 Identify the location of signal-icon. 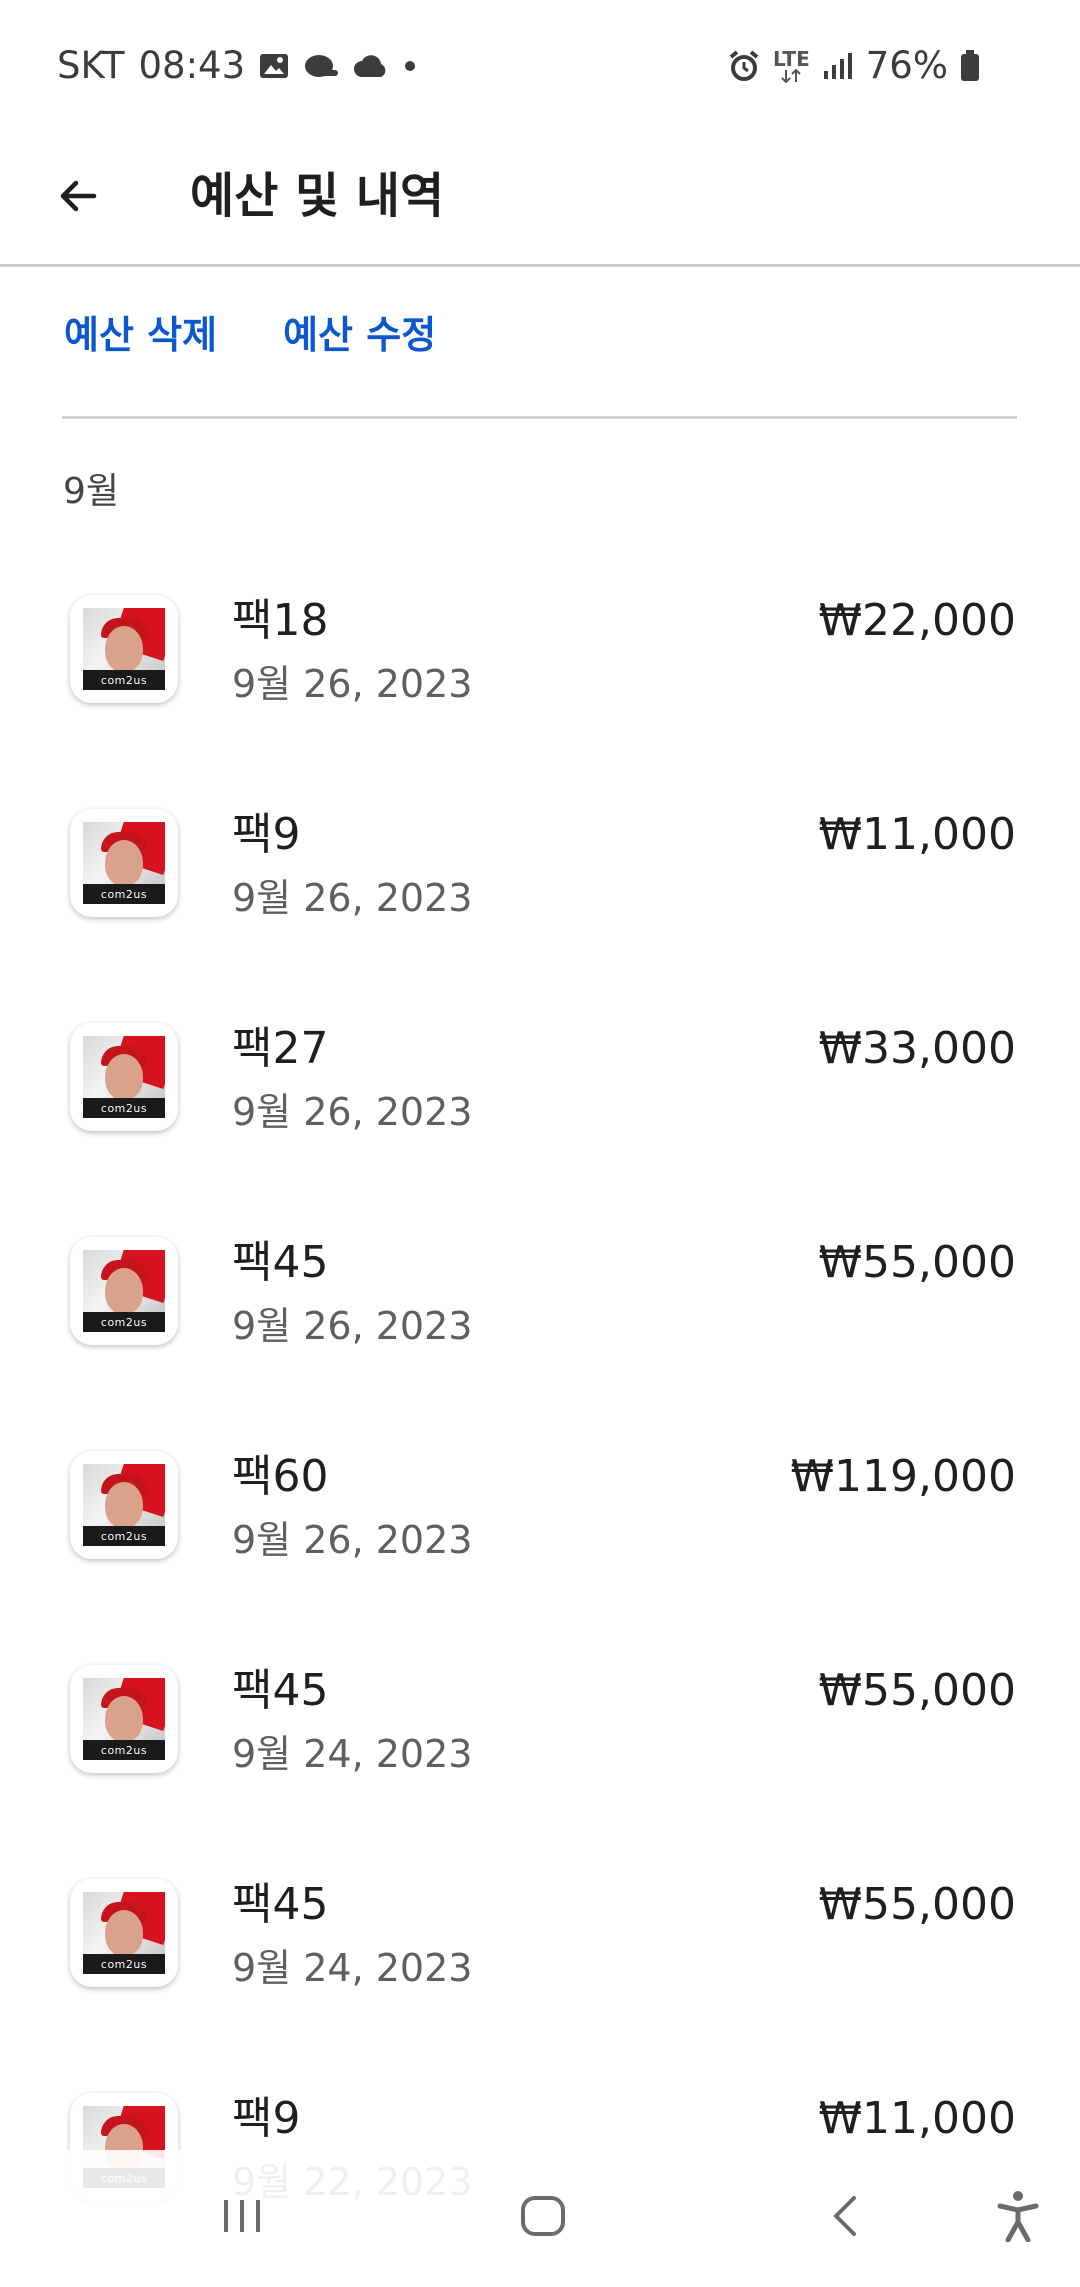
(838, 66).